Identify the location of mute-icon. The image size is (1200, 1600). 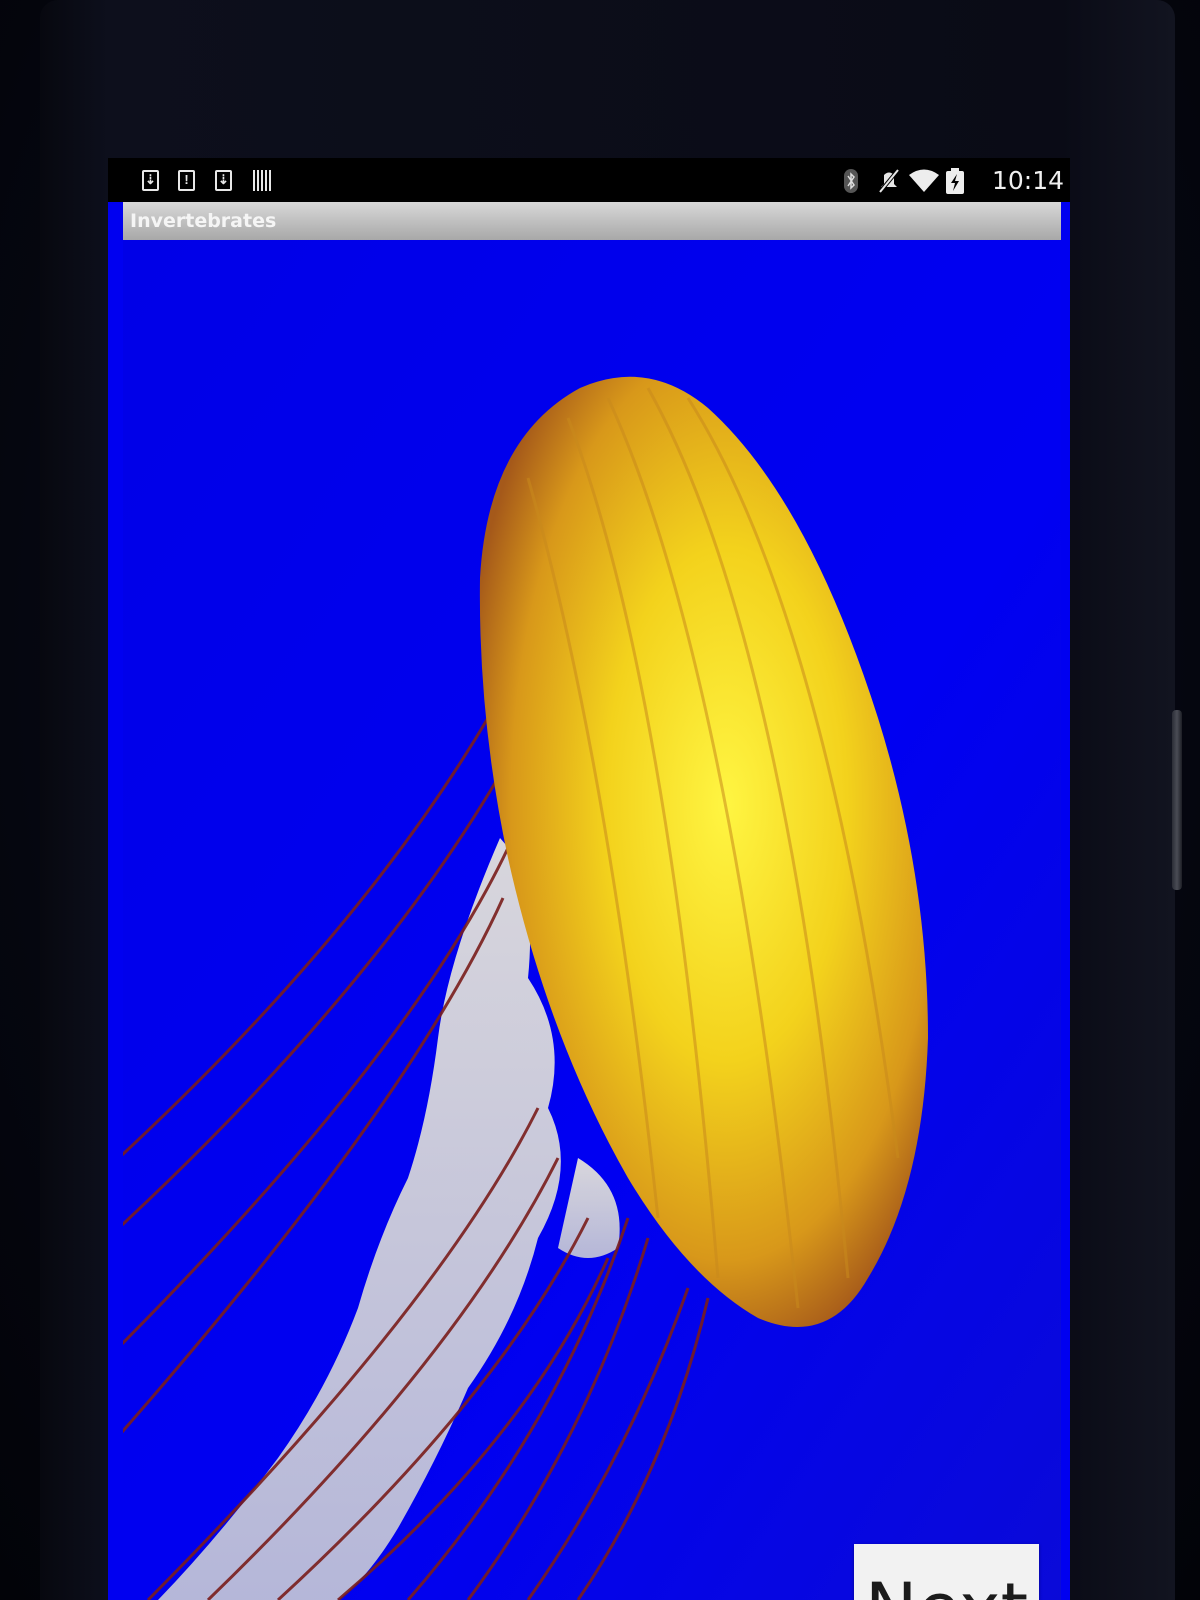
(889, 181).